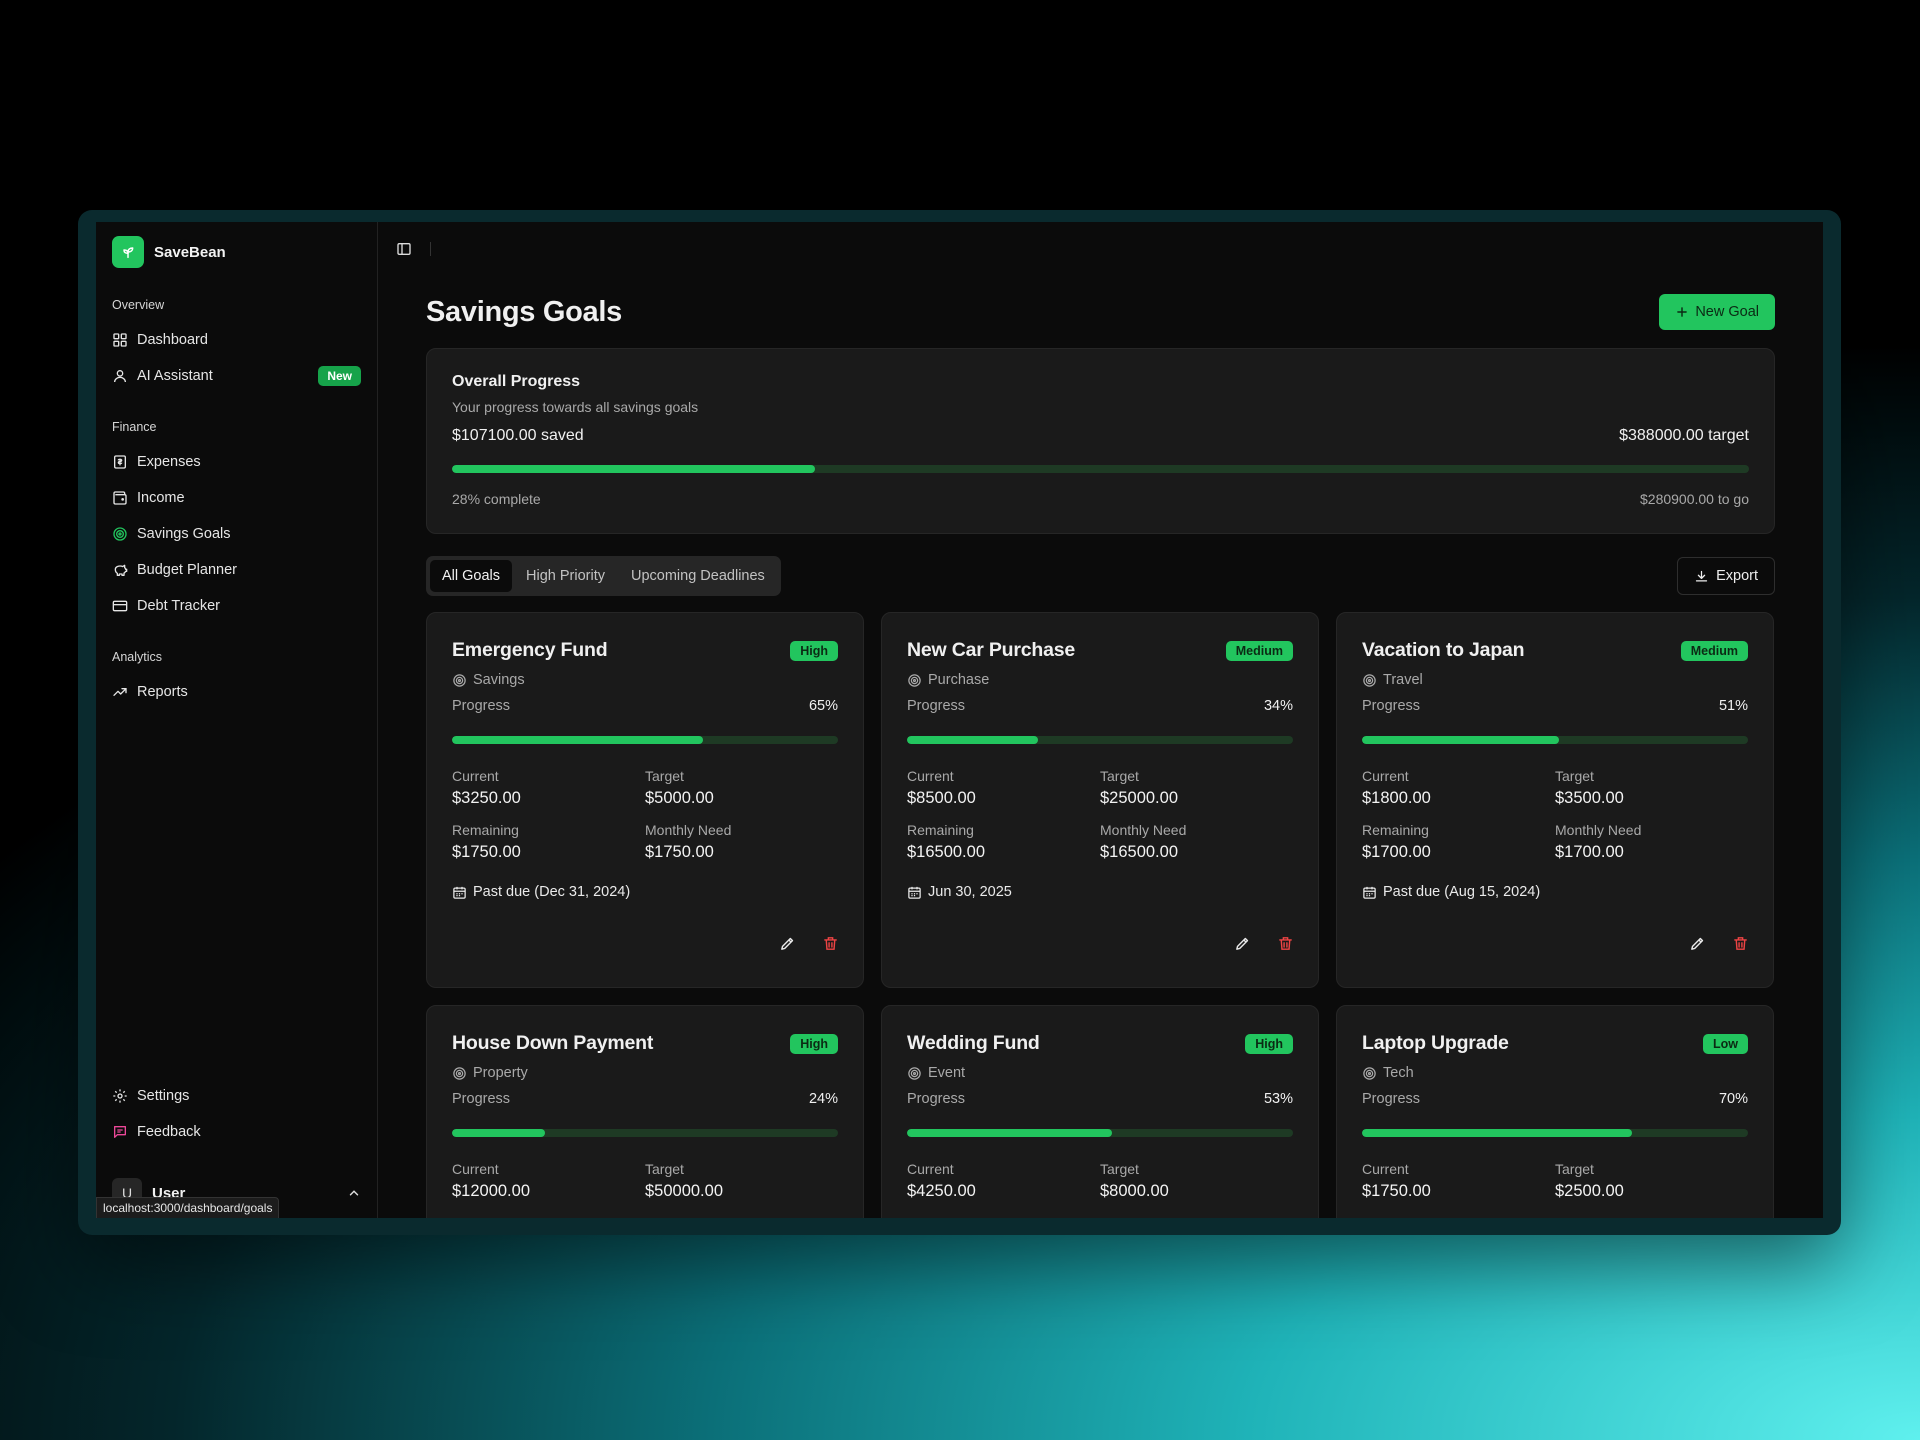  Describe the element at coordinates (809, 943) in the screenshot. I see `goal-actions` at that location.